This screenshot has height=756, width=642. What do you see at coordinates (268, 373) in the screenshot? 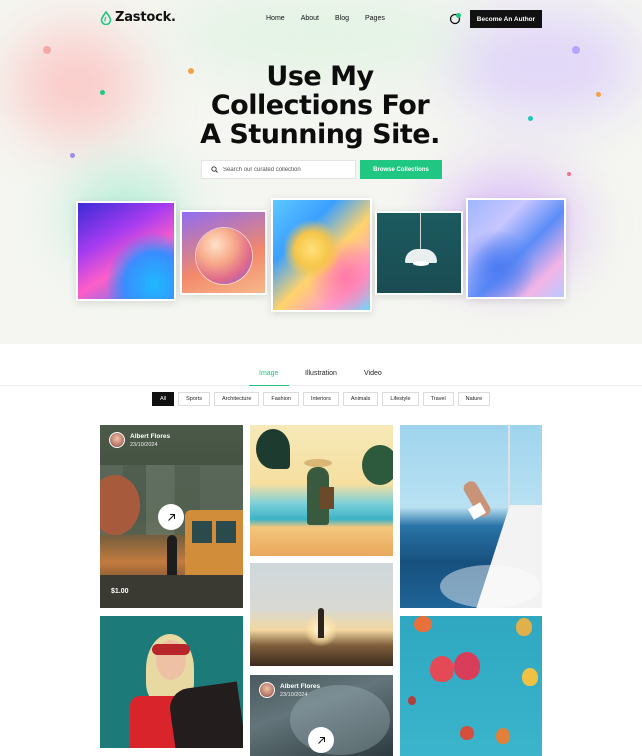
I see `tab-image: Image` at bounding box center [268, 373].